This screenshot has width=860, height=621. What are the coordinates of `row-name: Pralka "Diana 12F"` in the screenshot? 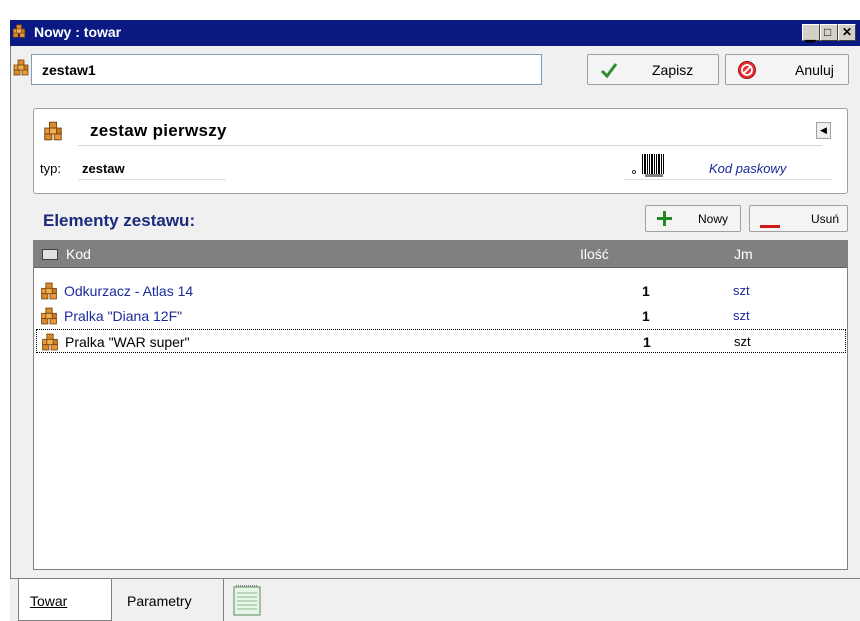 It's located at (123, 316).